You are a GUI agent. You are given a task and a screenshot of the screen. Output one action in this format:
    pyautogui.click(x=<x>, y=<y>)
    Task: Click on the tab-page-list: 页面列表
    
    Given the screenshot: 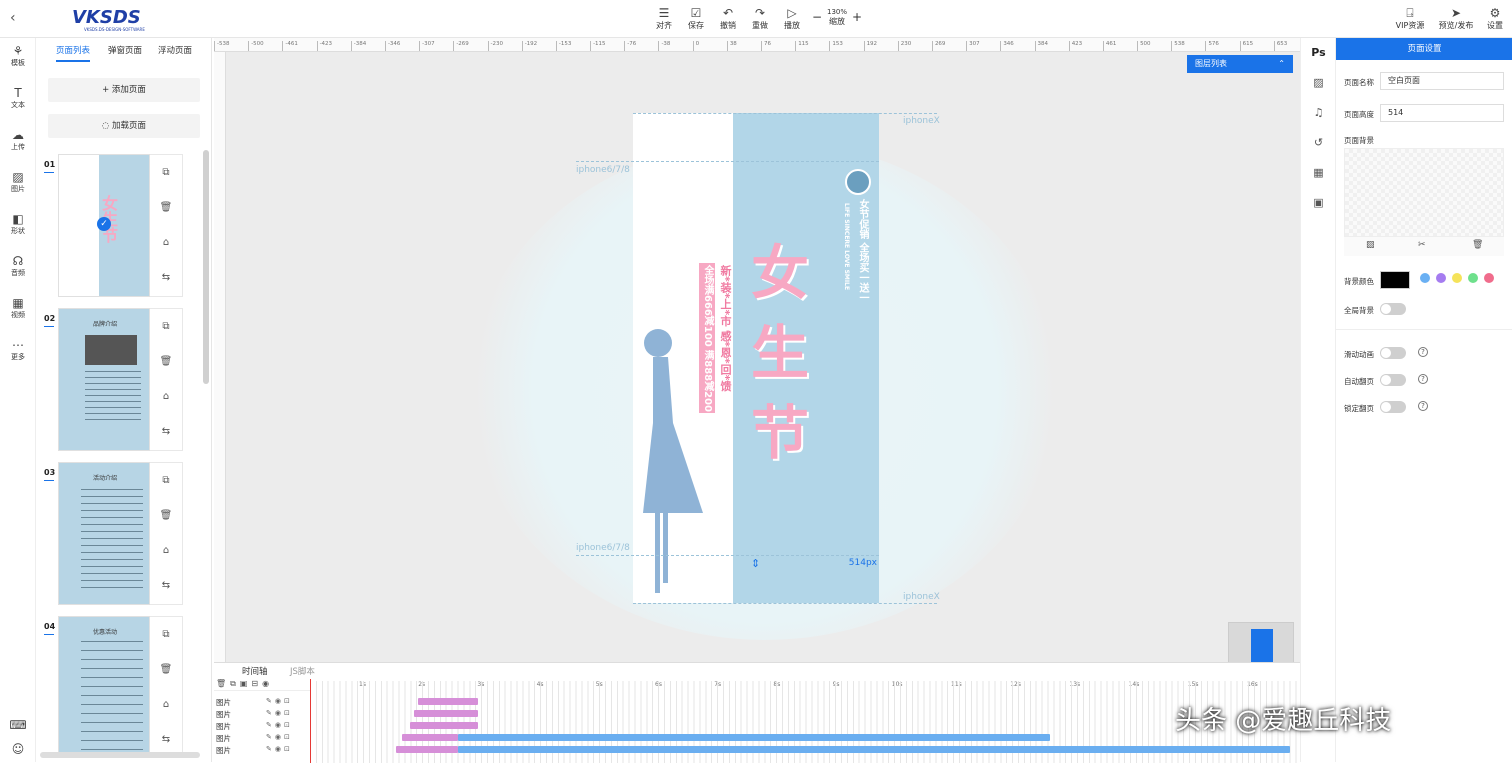 What is the action you would take?
    pyautogui.click(x=73, y=53)
    